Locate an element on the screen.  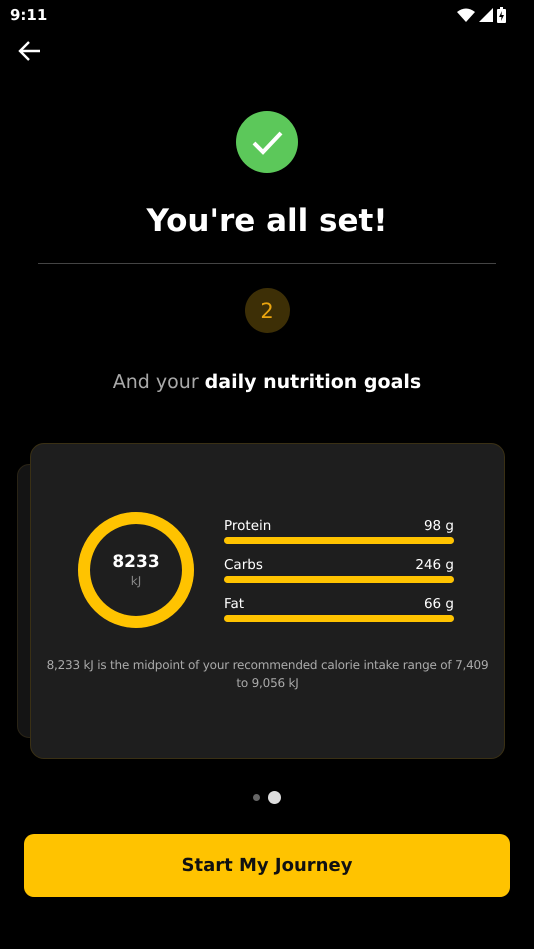
macro-name: Protein is located at coordinates (248, 526).